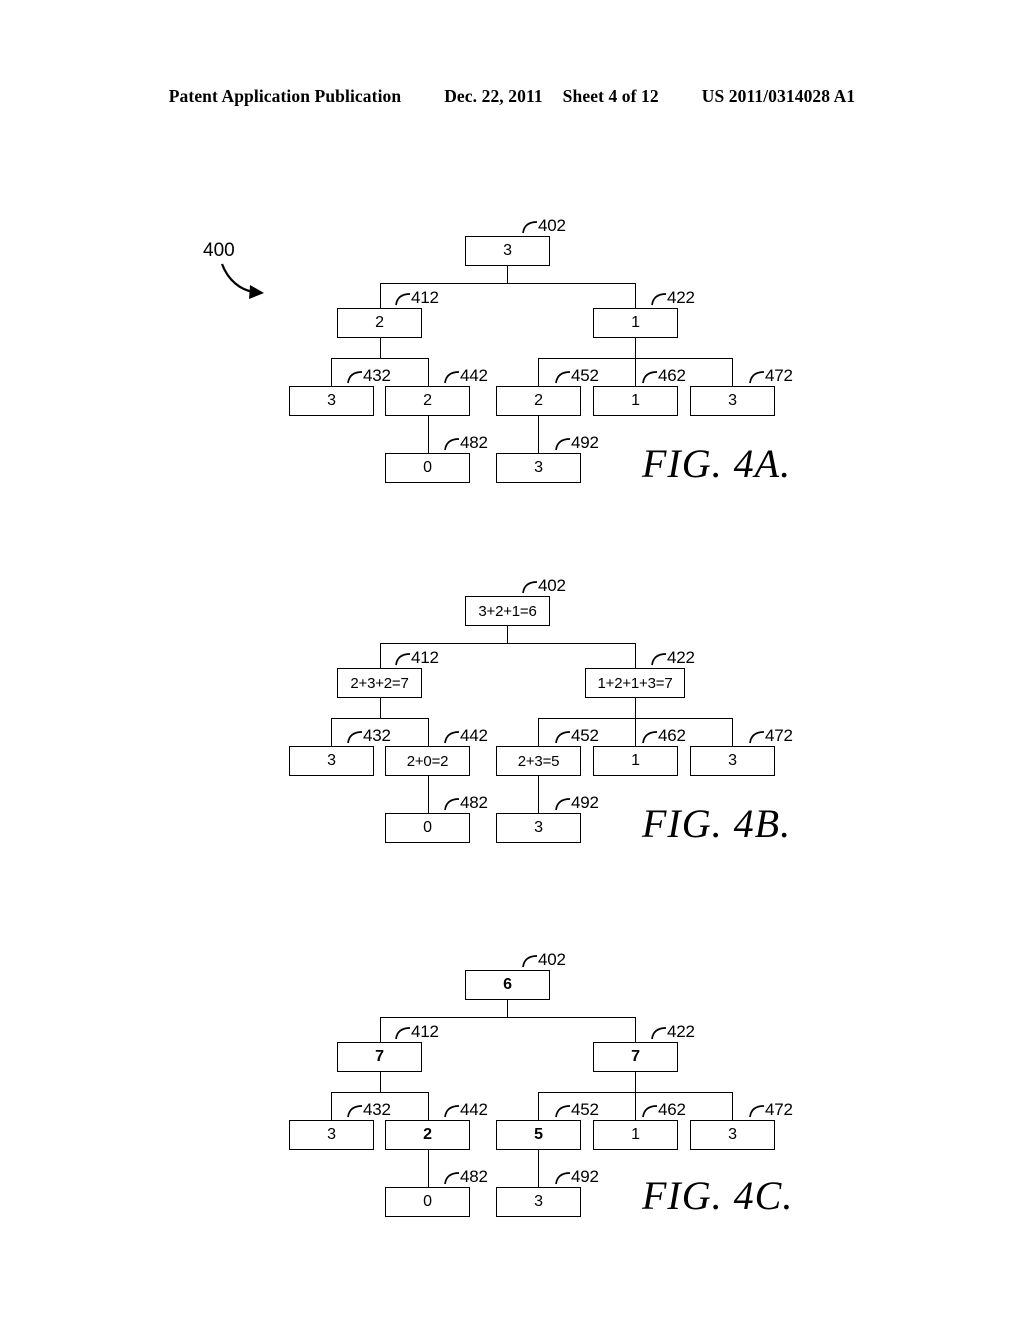 The height and width of the screenshot is (1320, 1024). Describe the element at coordinates (379, 683) in the screenshot. I see `node-412: 2+3+2=7` at that location.